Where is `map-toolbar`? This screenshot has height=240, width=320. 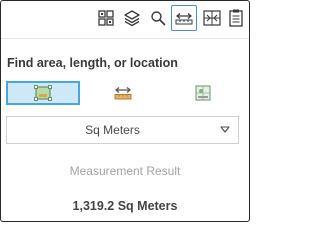
map-toolbar is located at coordinates (170, 19).